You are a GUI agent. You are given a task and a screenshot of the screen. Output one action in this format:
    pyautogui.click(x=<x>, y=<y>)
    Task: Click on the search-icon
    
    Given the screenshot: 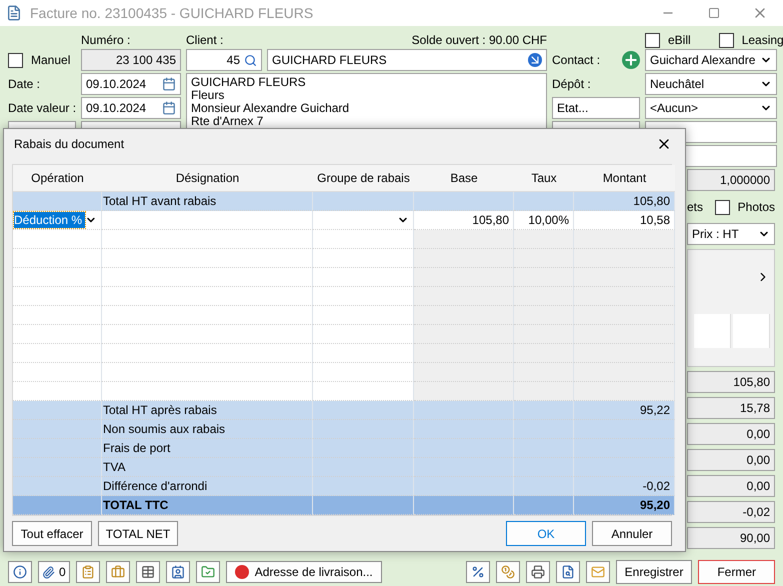 What is the action you would take?
    pyautogui.click(x=250, y=60)
    